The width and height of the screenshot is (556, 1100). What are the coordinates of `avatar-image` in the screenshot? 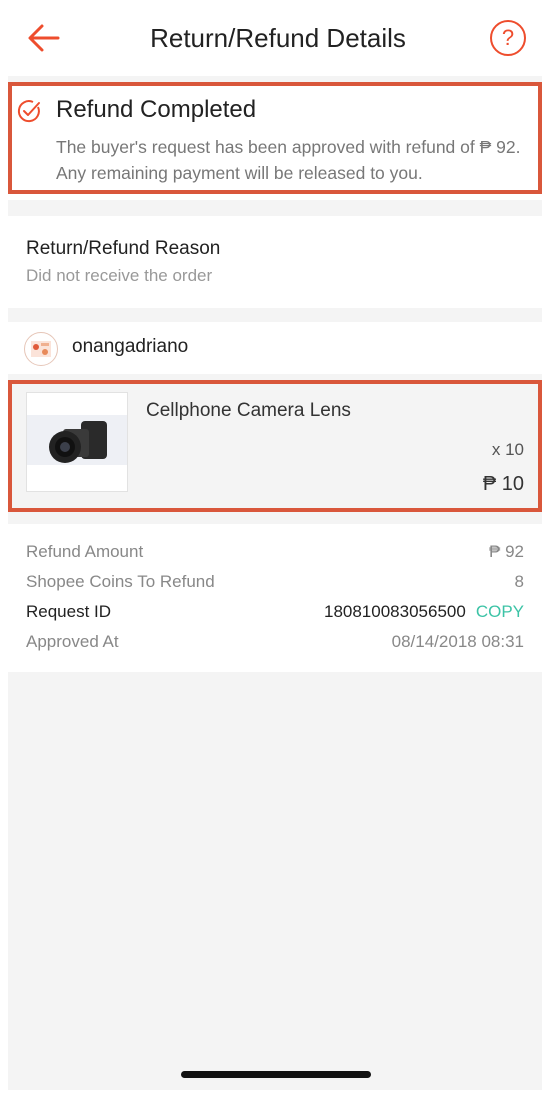 It's located at (41, 349).